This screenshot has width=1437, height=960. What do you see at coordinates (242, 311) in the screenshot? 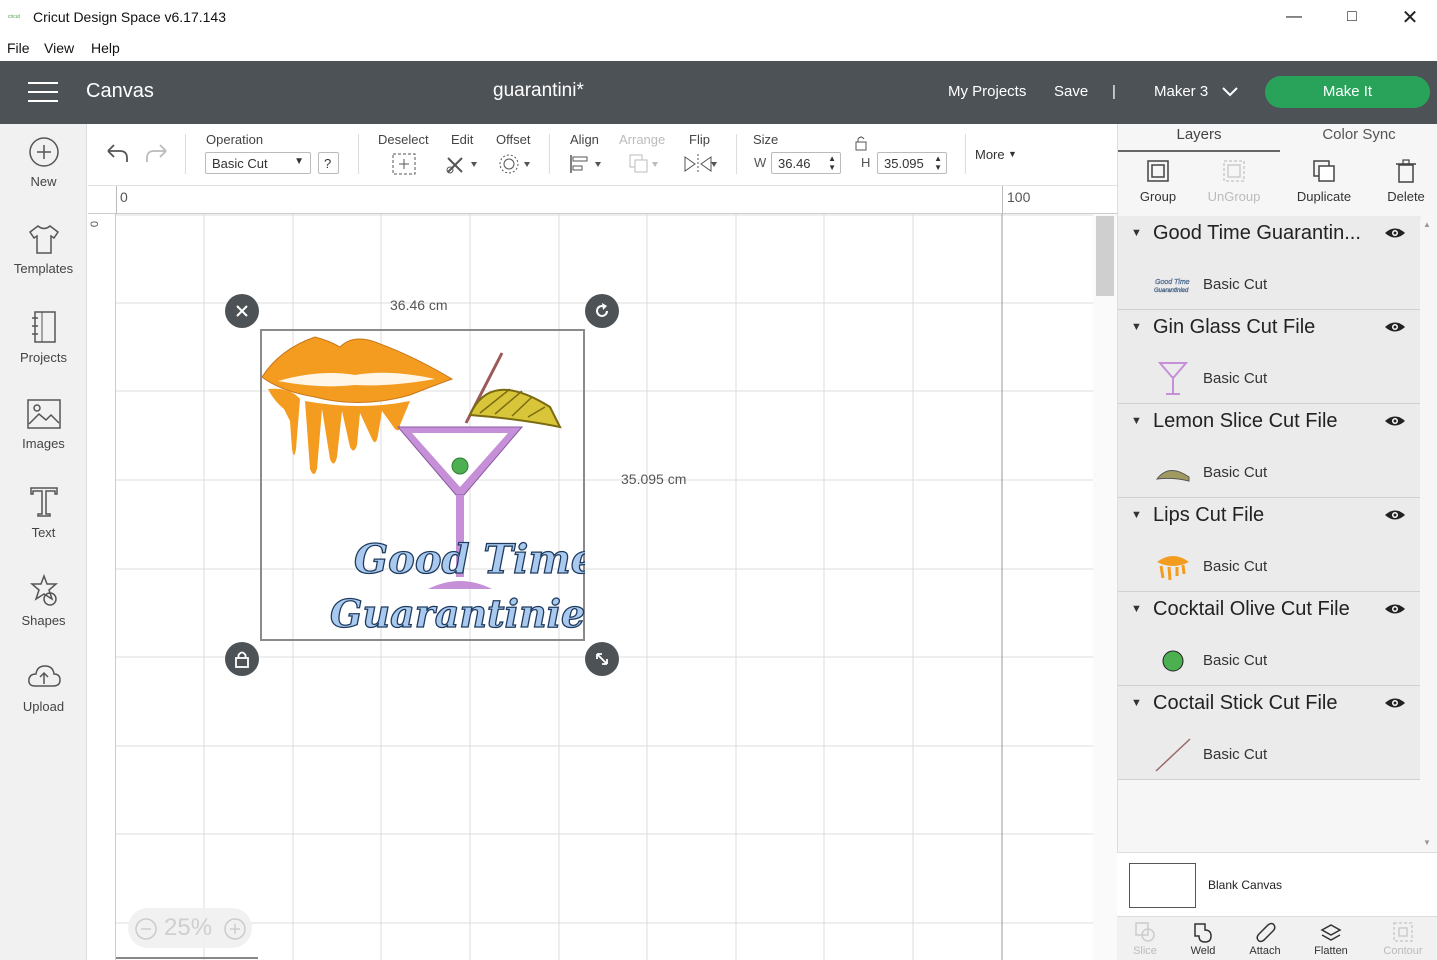
I see `delete-handle` at bounding box center [242, 311].